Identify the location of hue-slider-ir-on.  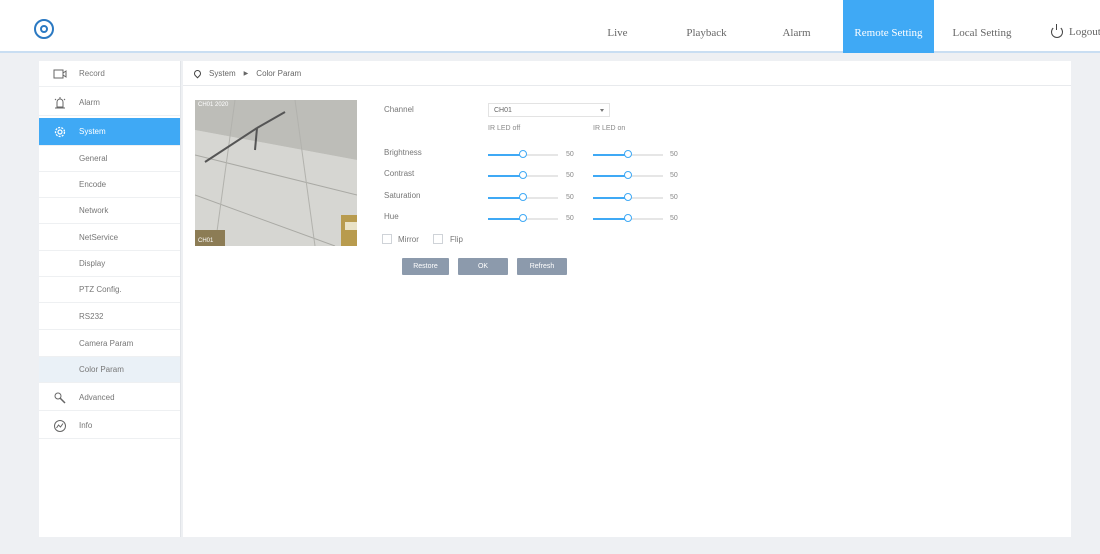
(628, 219).